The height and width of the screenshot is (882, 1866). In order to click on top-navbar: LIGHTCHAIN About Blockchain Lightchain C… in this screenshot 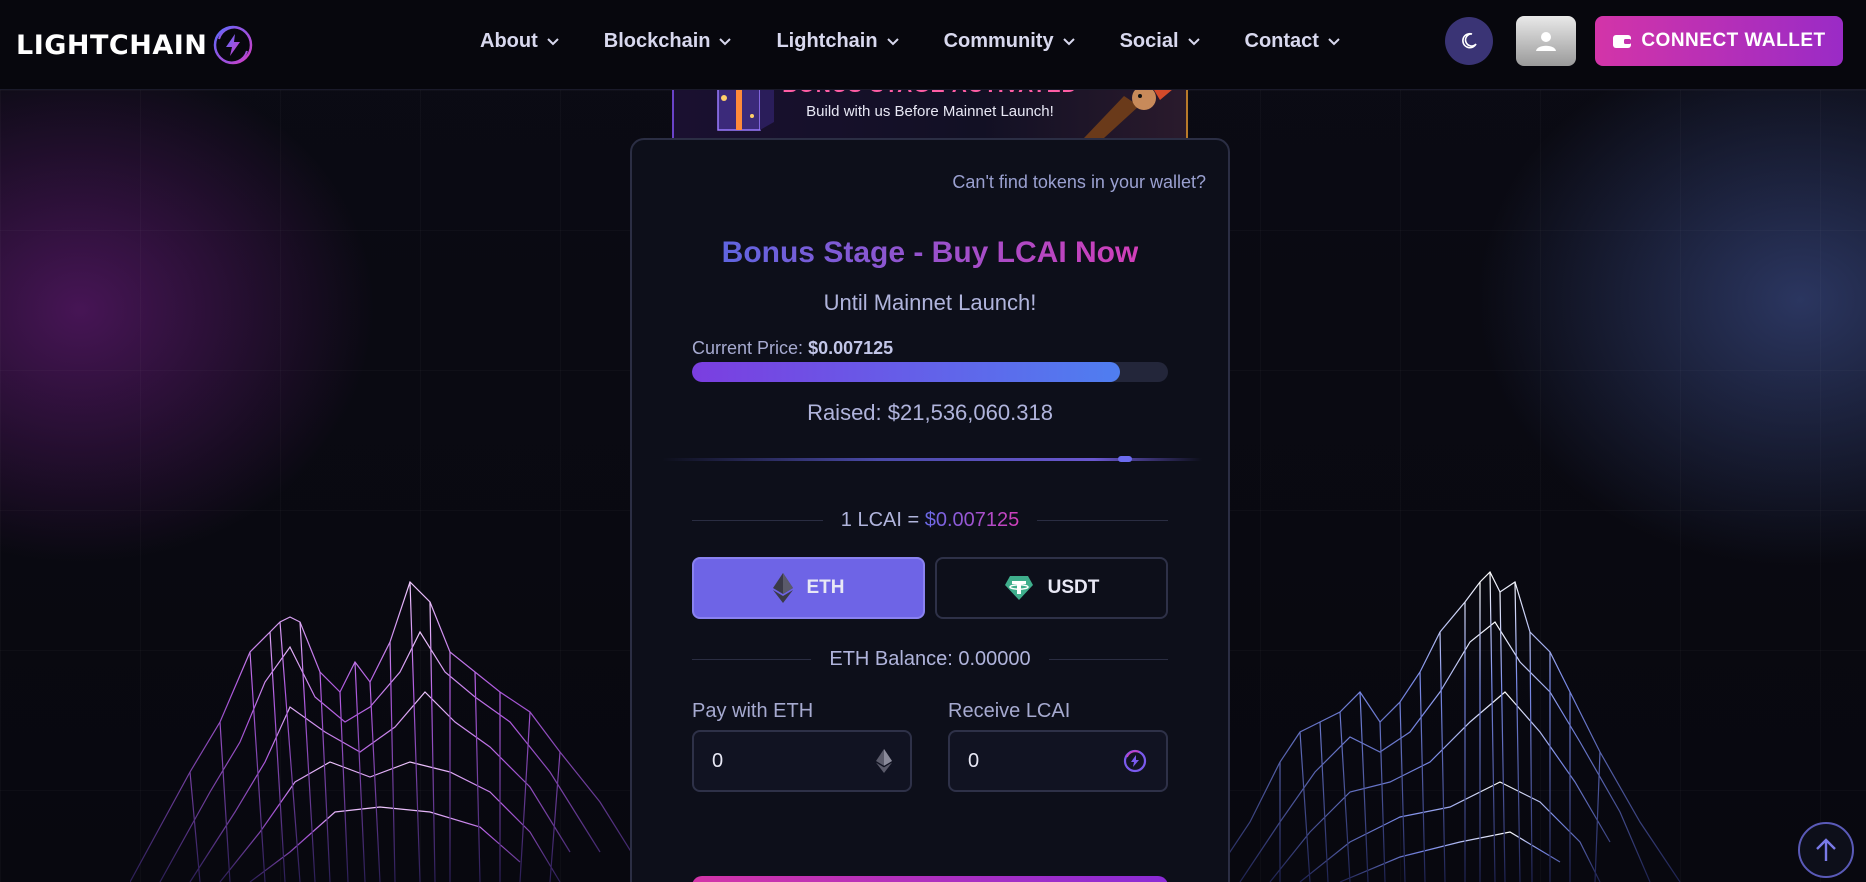, I will do `click(933, 45)`.